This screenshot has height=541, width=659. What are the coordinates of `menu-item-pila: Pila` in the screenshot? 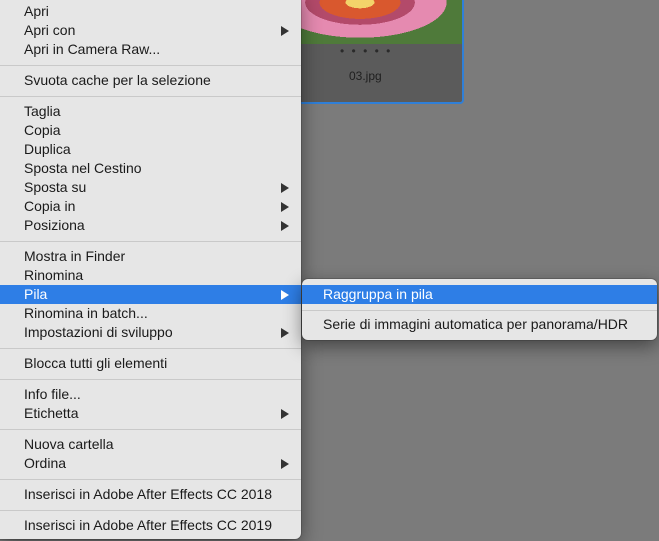 It's located at (150, 294).